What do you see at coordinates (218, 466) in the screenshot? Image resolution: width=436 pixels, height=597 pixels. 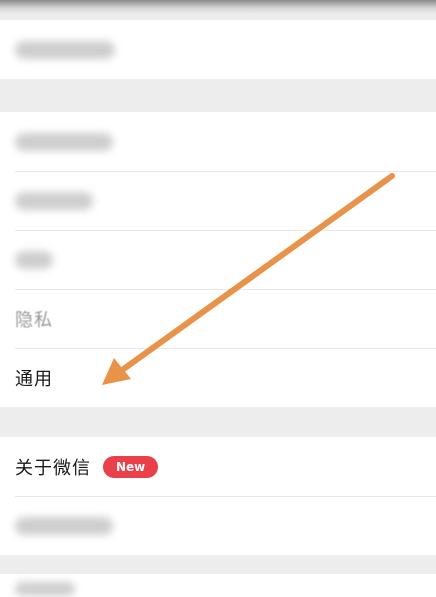 I see `settings-item-about: 关于微信 New` at bounding box center [218, 466].